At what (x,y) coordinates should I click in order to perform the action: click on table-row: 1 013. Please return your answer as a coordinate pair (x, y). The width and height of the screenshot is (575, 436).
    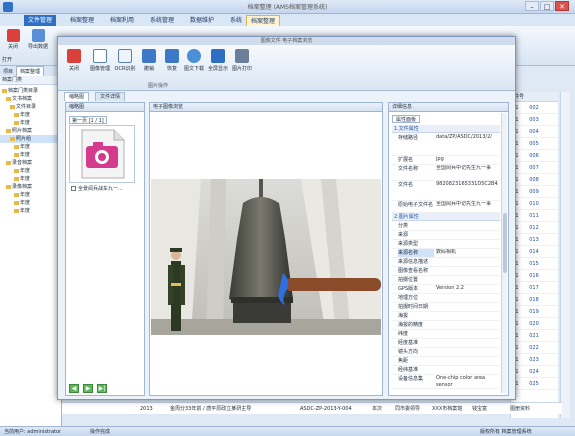
    Looking at the image, I should click on (534, 240).